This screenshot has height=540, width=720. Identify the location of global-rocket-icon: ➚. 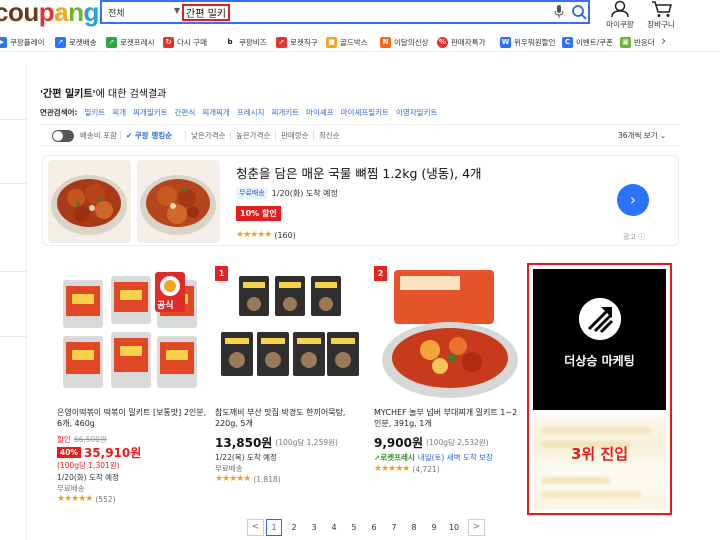
(281, 42).